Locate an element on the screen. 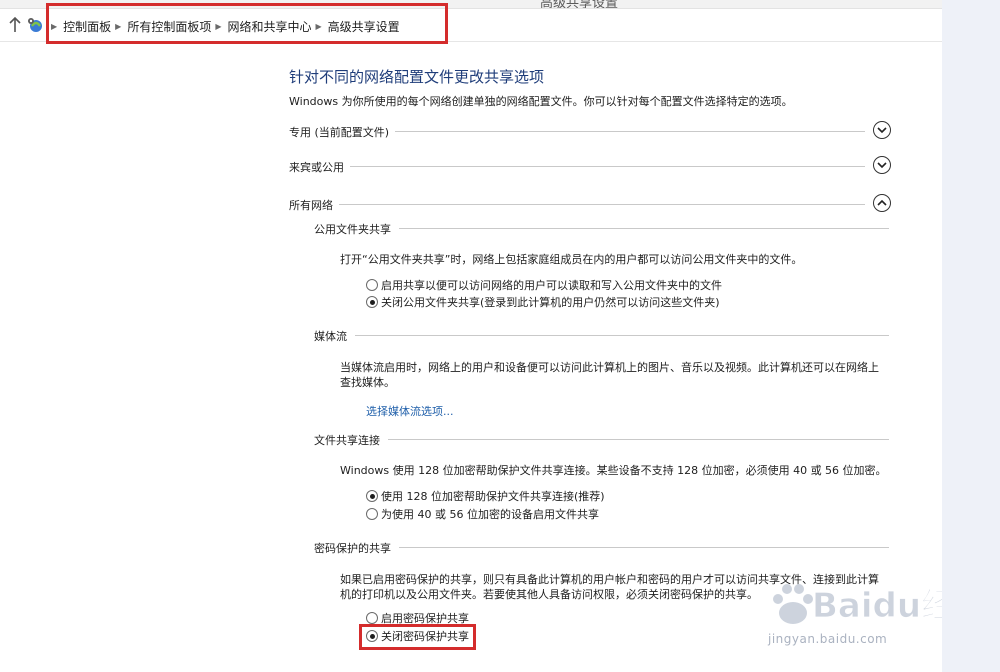 This screenshot has width=1000, height=672. password-sharing-header: 密码保护的共享 is located at coordinates (601, 547).